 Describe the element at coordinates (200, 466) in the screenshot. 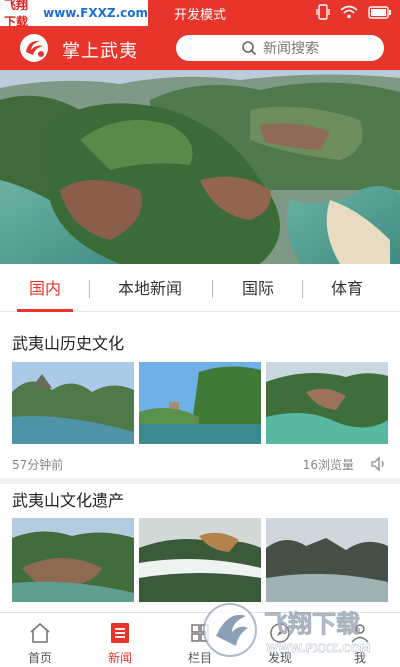

I see `news-meta: 57分钟前 16浏览量` at that location.